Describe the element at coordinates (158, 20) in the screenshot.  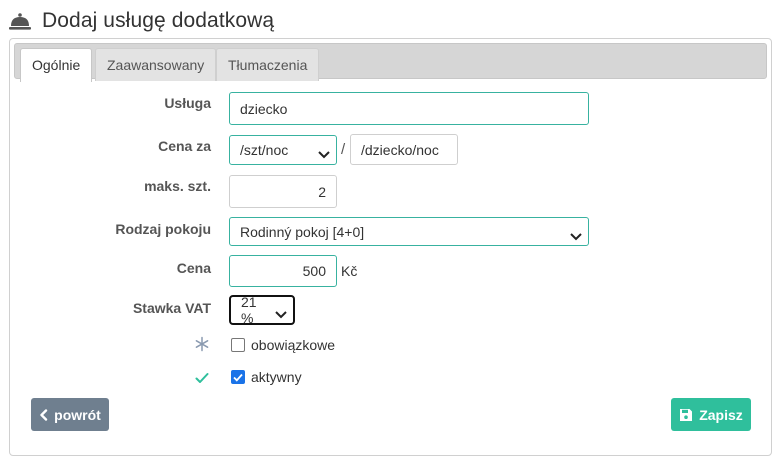
I see `page-title: Dodaj usługę dodatkową` at that location.